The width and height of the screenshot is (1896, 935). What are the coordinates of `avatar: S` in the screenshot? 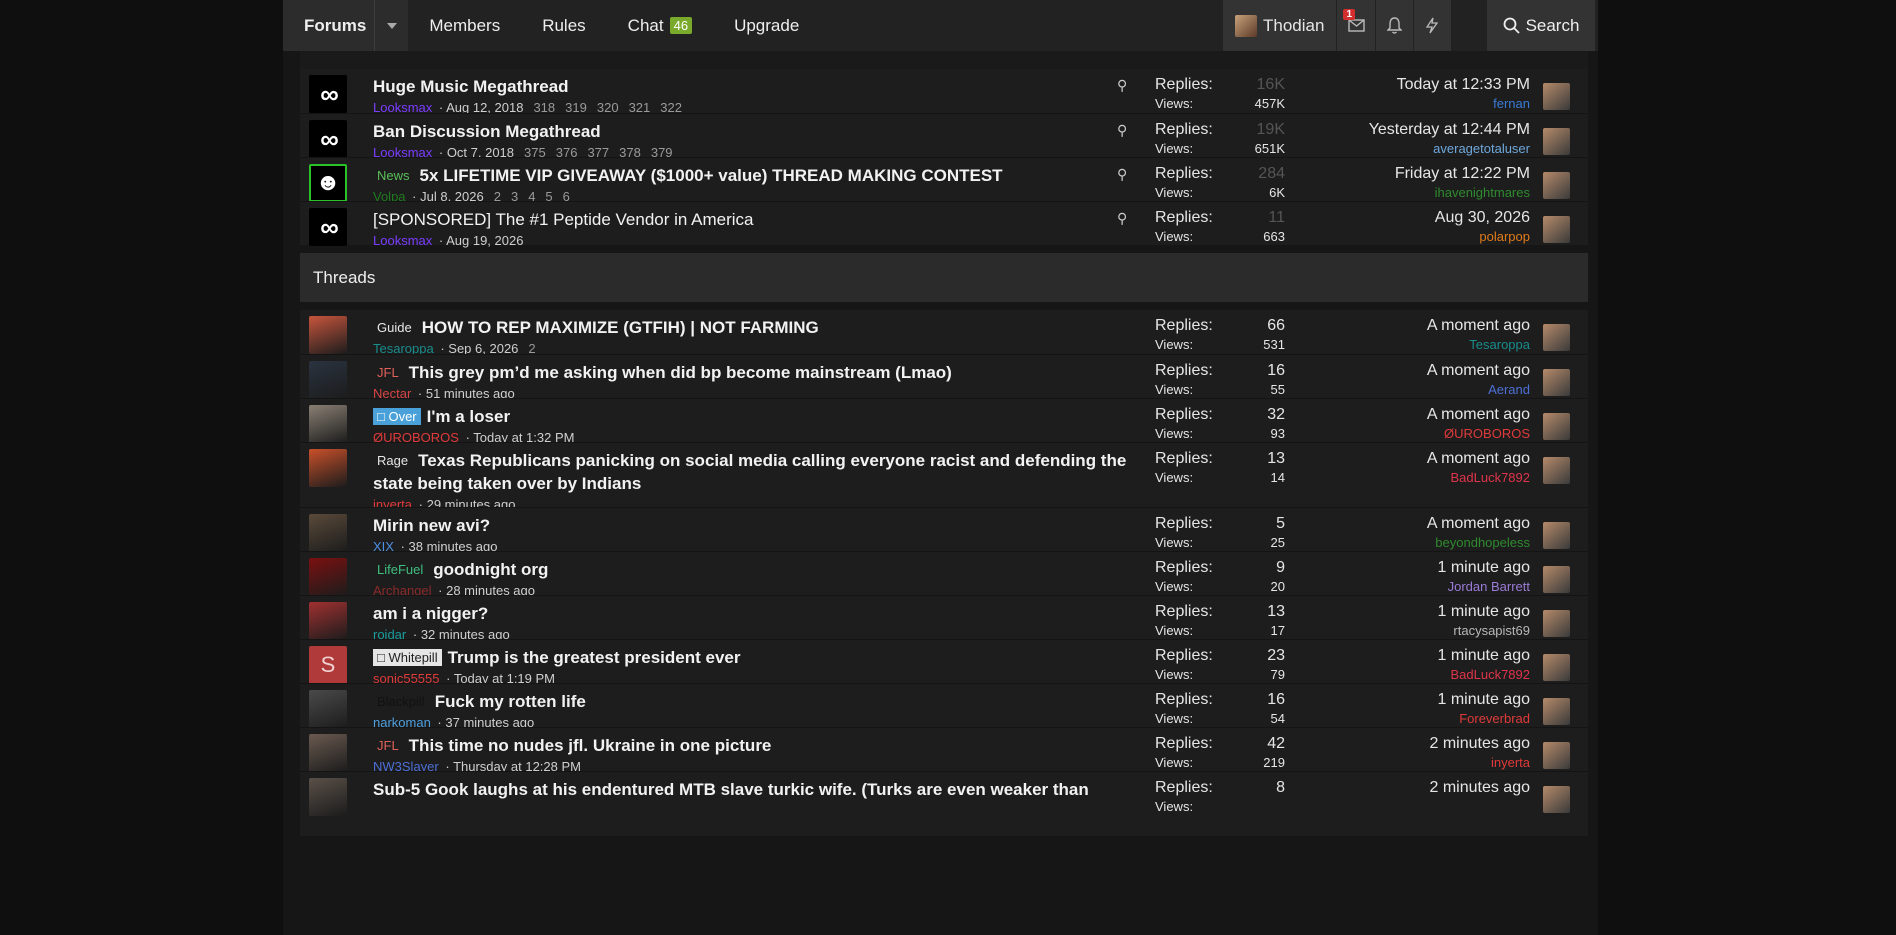 It's located at (328, 665).